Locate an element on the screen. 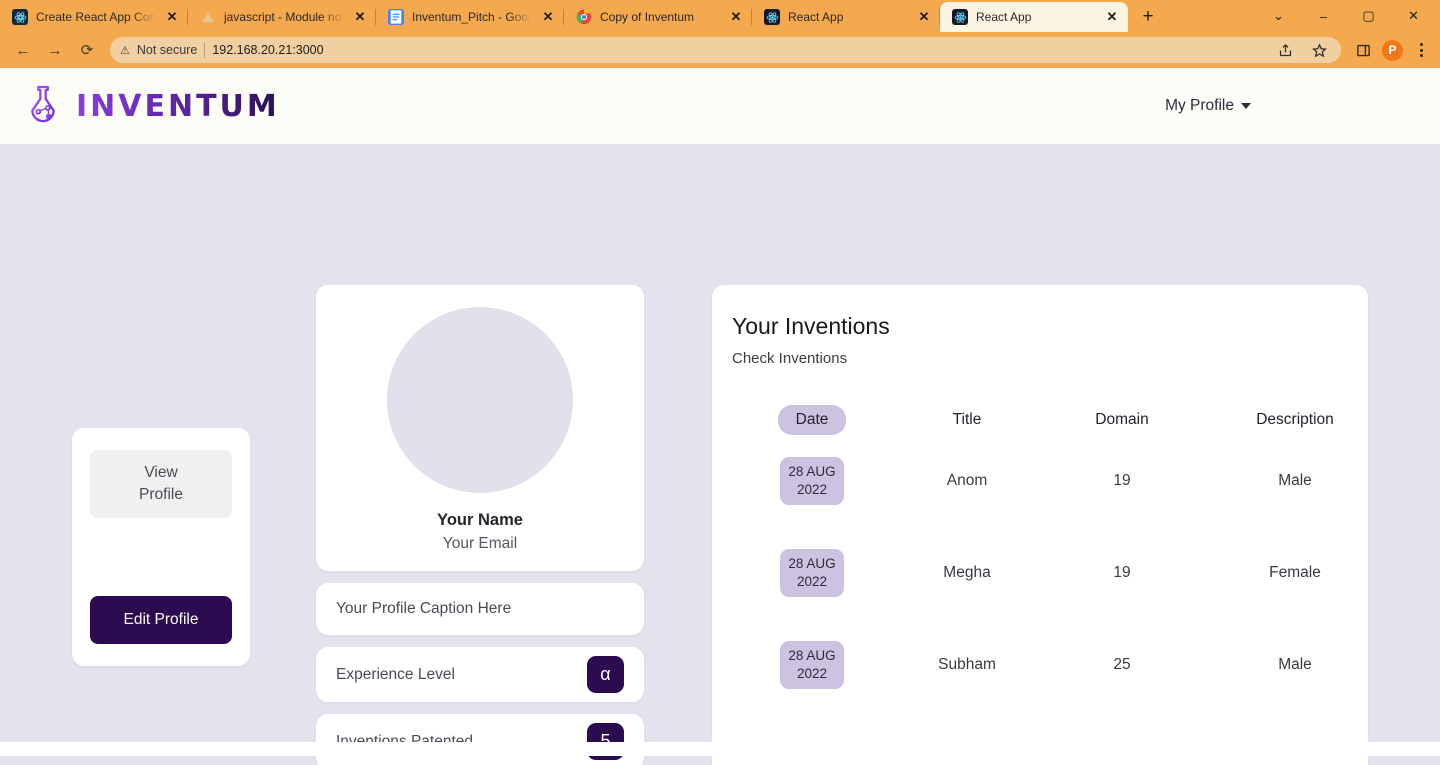 The image size is (1440, 765). cell-title: Anom is located at coordinates (967, 480).